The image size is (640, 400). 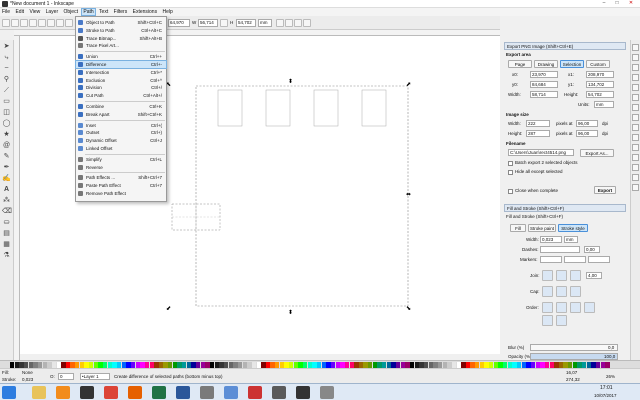 I want to click on scale-handle-bl: ⬋, so click(x=168, y=309).